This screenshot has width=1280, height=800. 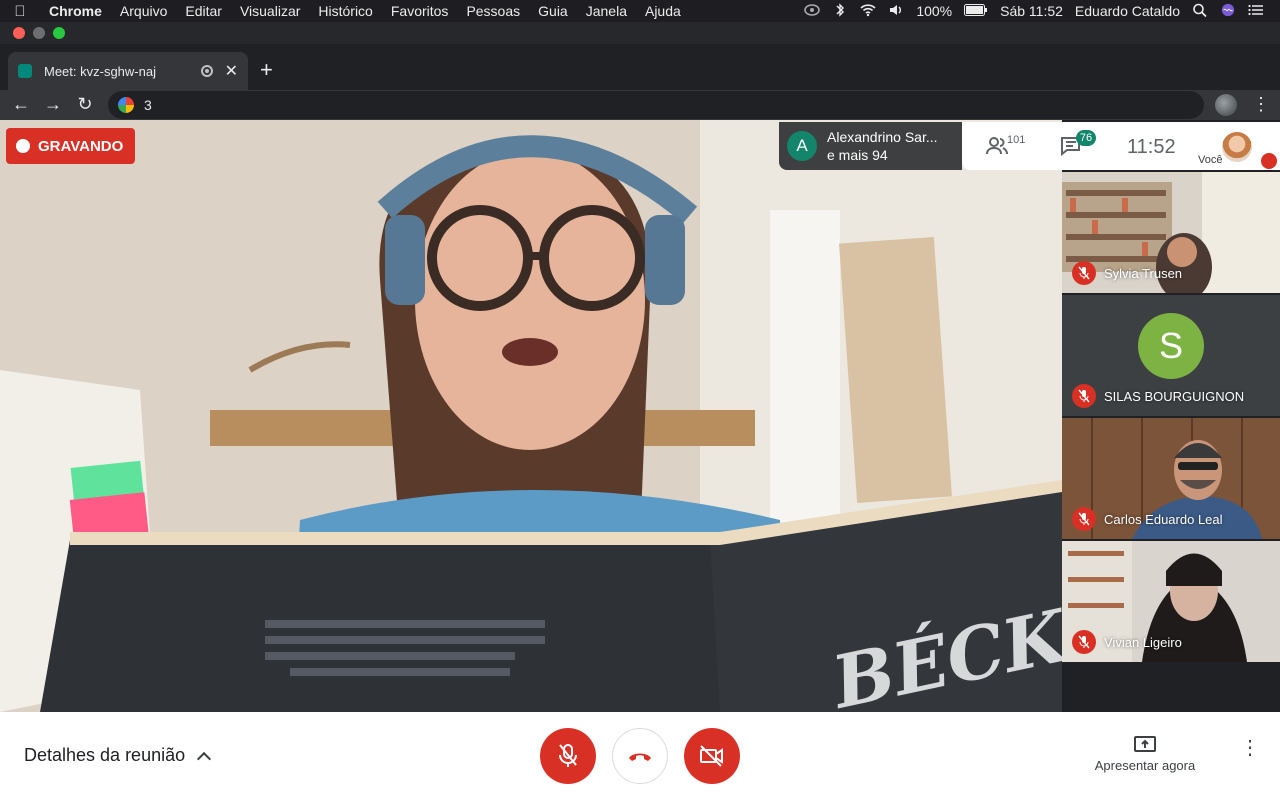 I want to click on camera-off-icon, so click(x=711, y=756).